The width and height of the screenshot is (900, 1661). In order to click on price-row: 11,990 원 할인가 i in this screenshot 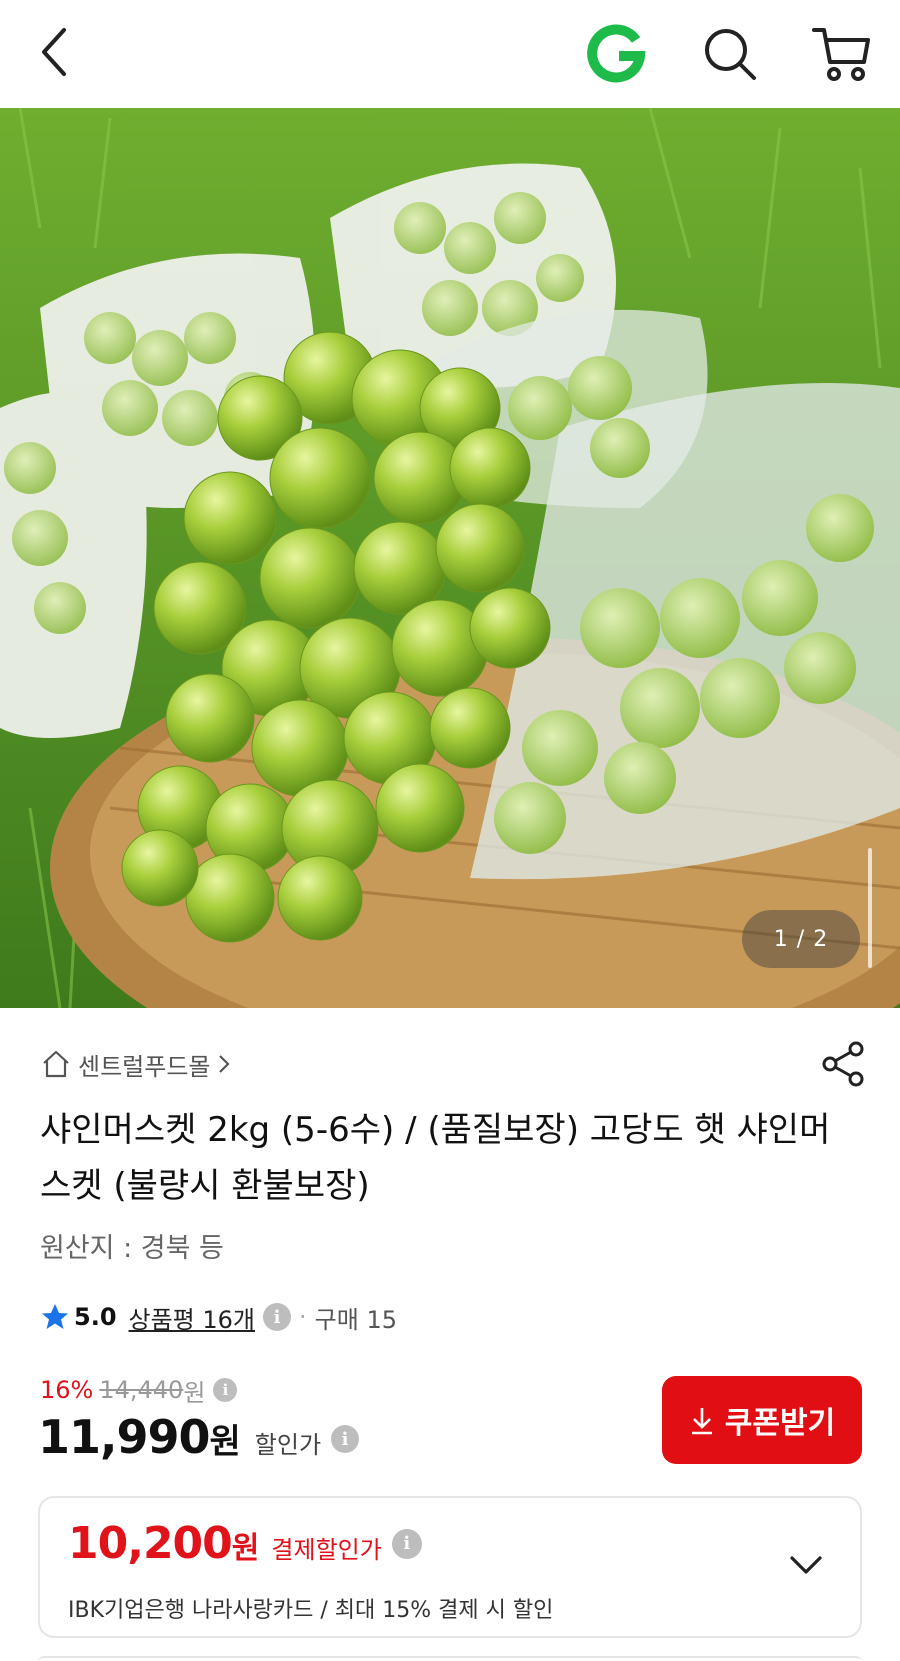, I will do `click(199, 1439)`.